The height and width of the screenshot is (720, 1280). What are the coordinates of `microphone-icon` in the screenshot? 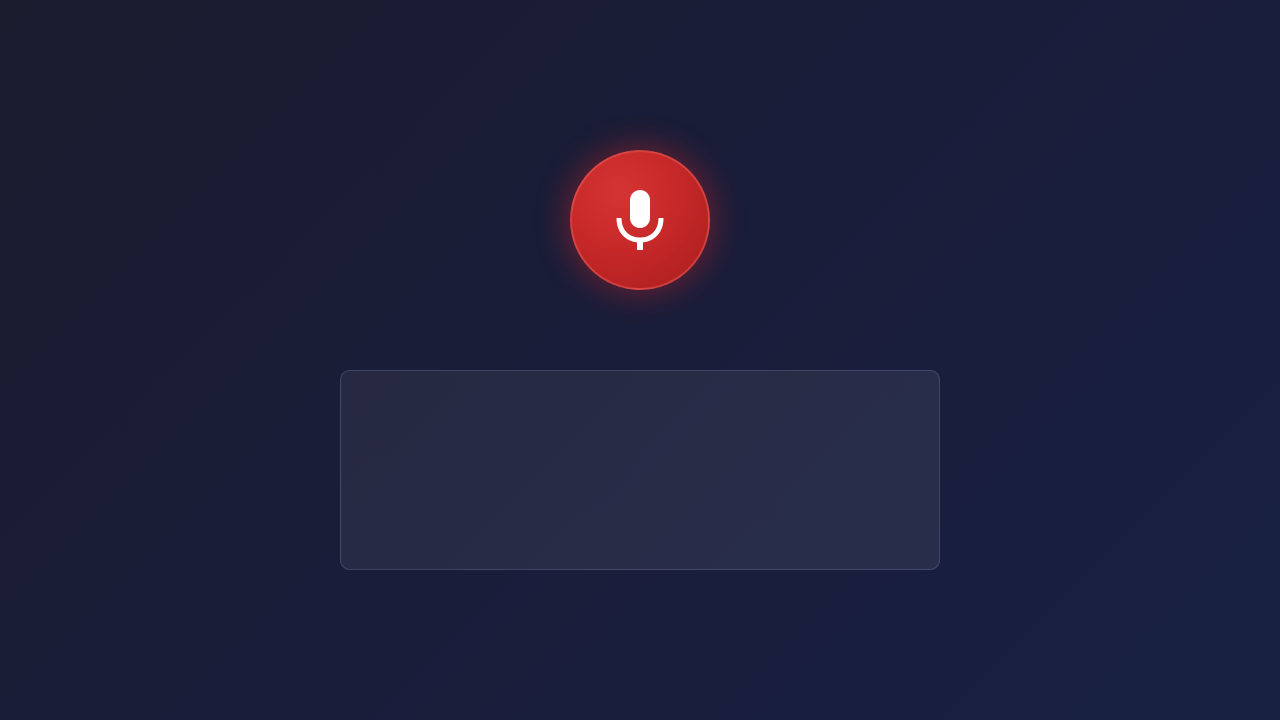 It's located at (640, 220).